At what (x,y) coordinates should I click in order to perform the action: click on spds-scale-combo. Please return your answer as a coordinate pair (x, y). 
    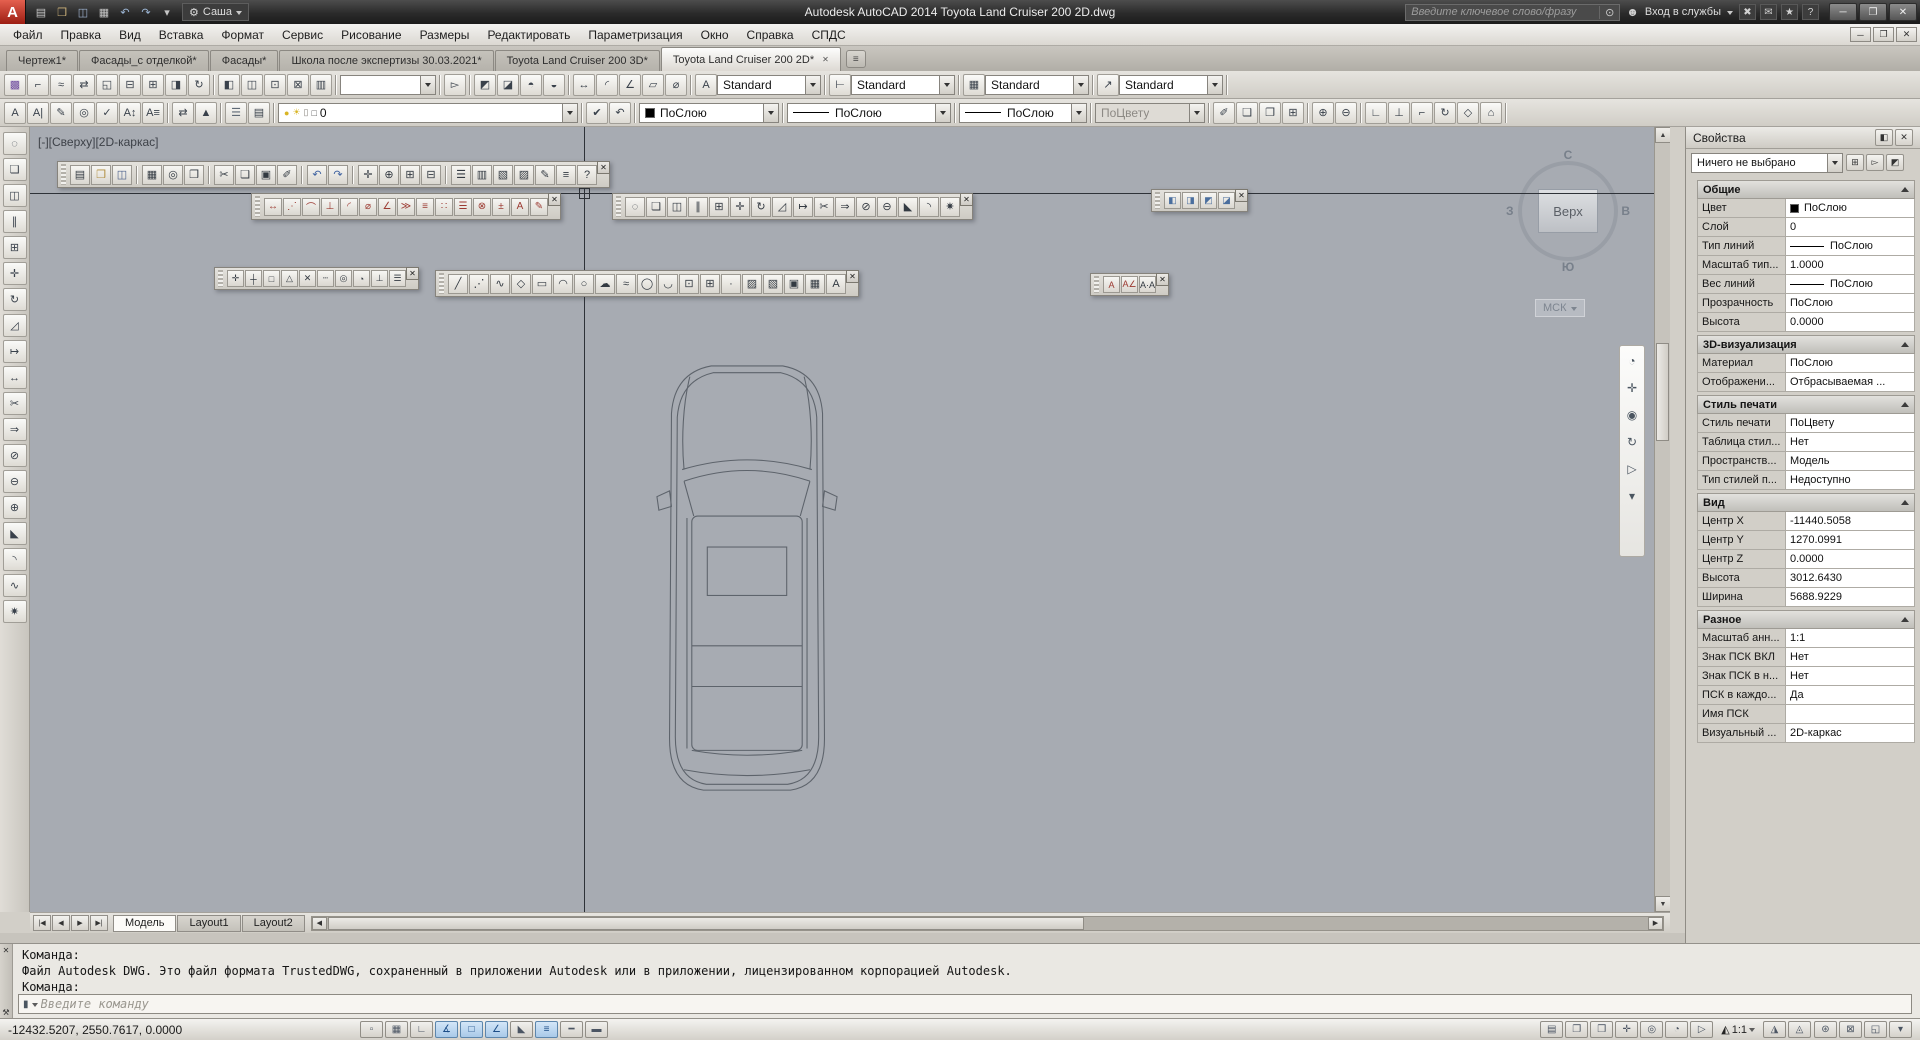
    Looking at the image, I should click on (388, 84).